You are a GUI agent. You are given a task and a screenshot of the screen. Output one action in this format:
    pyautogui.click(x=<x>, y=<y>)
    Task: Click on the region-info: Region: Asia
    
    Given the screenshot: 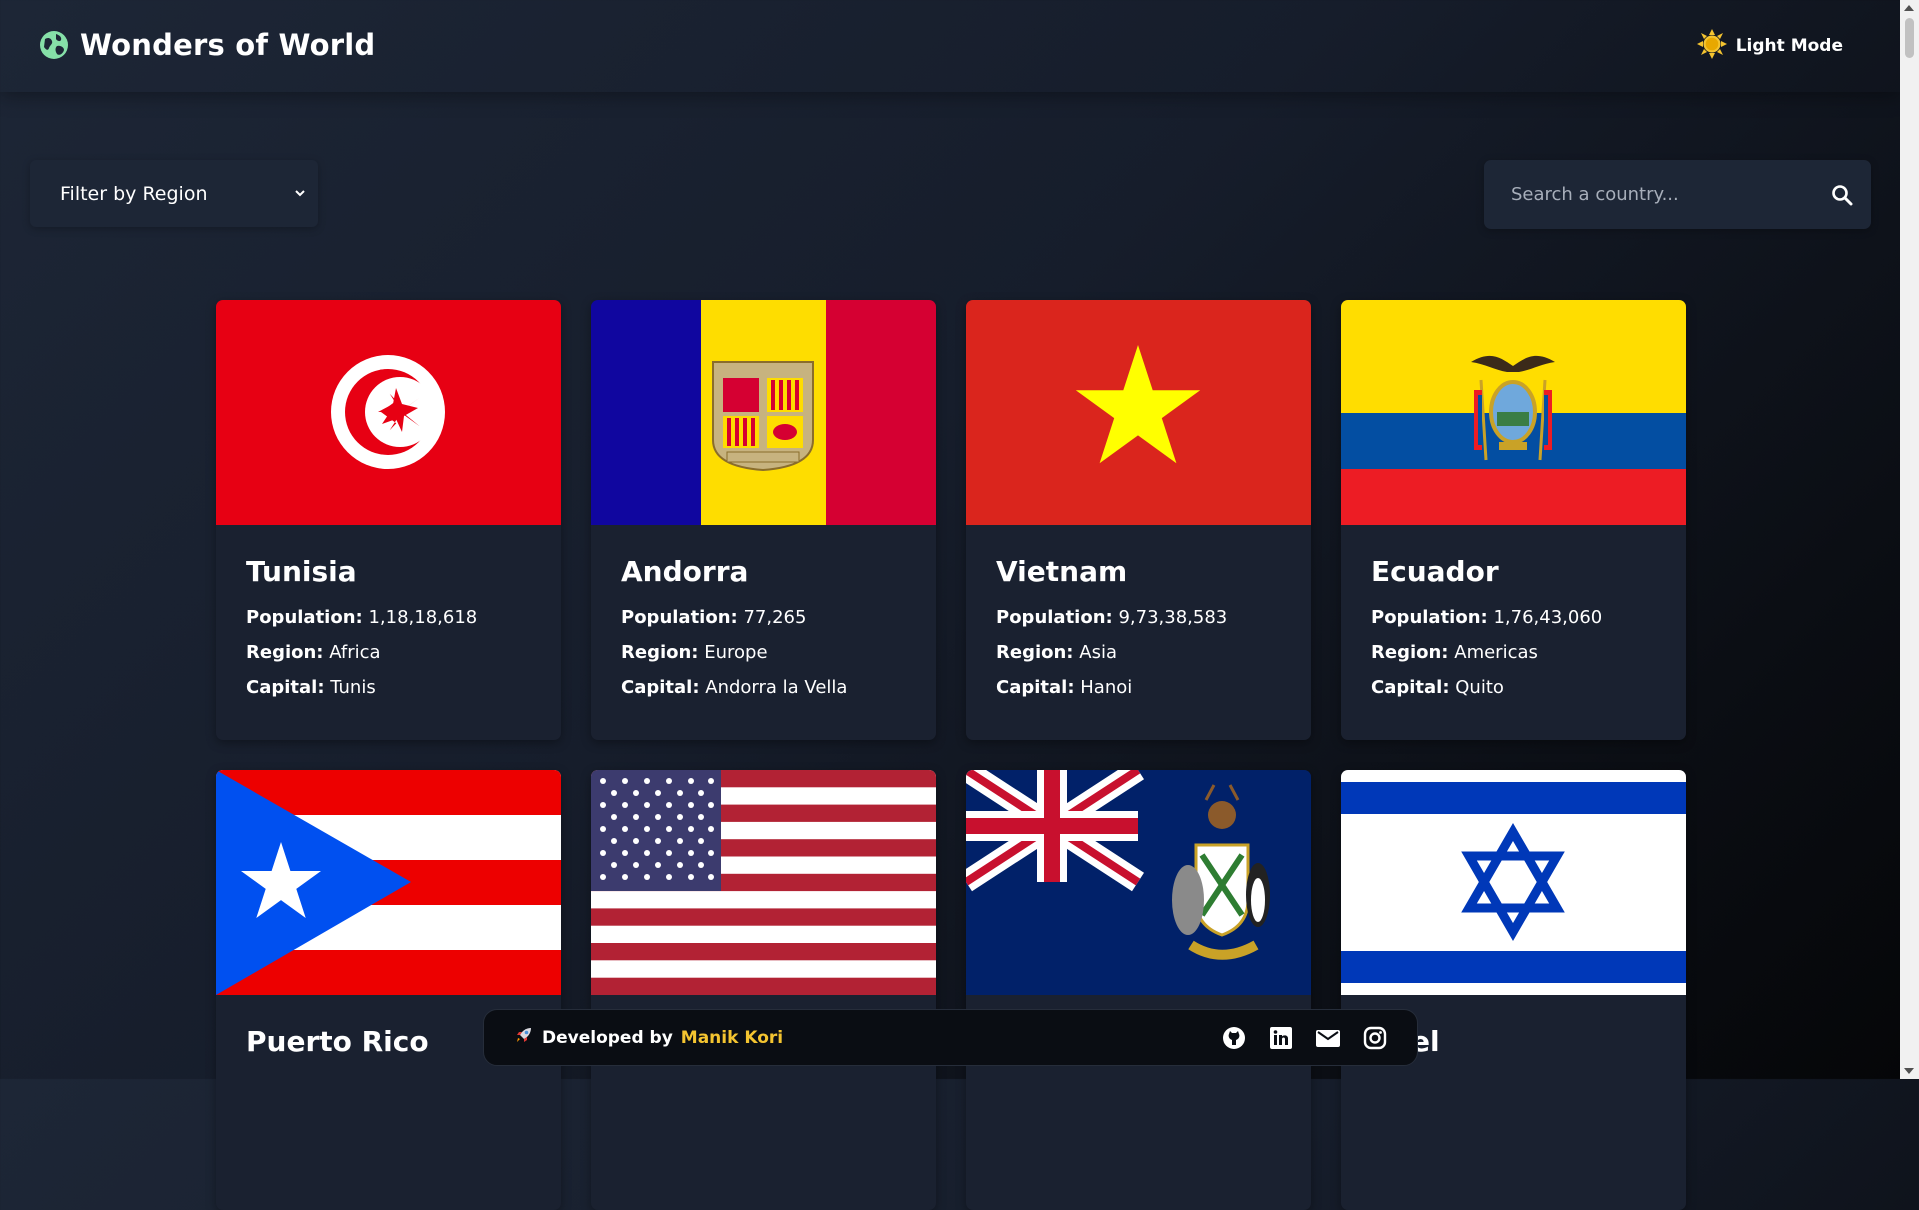 What is the action you would take?
    pyautogui.click(x=1056, y=652)
    